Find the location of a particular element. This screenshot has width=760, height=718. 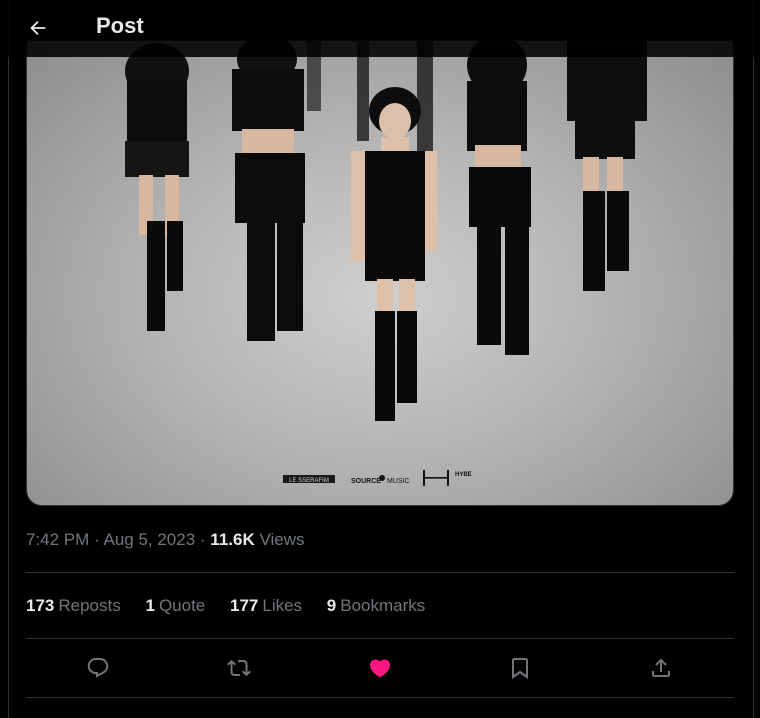

like-button is located at coordinates (380, 668).